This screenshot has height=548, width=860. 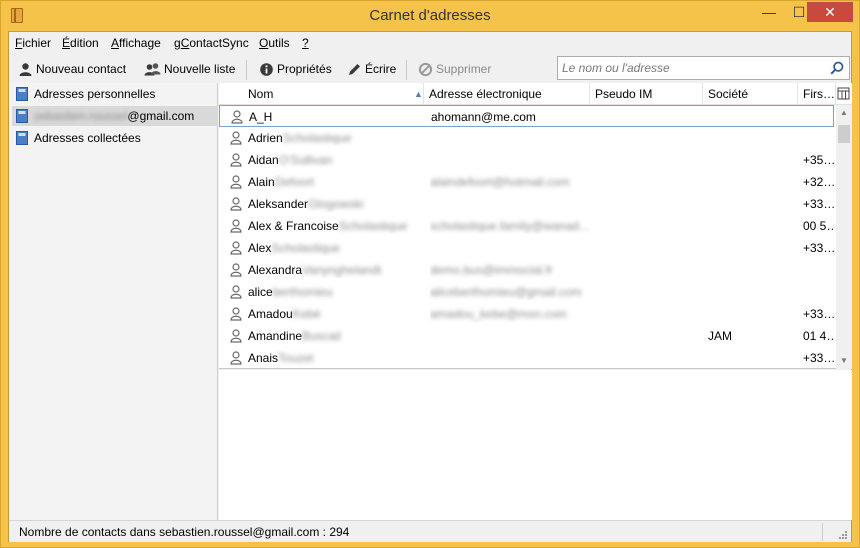 I want to click on vertical-scrollbar: ▲ ▼, so click(x=844, y=237).